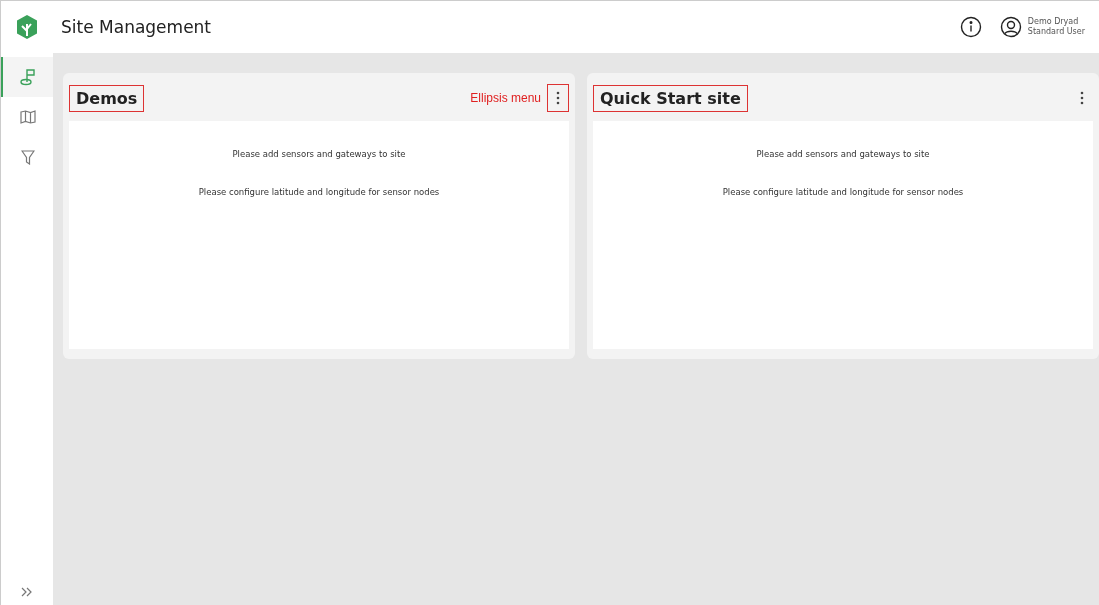 Image resolution: width=1099 pixels, height=605 pixels. Describe the element at coordinates (28, 157) in the screenshot. I see `filter-icon` at that location.